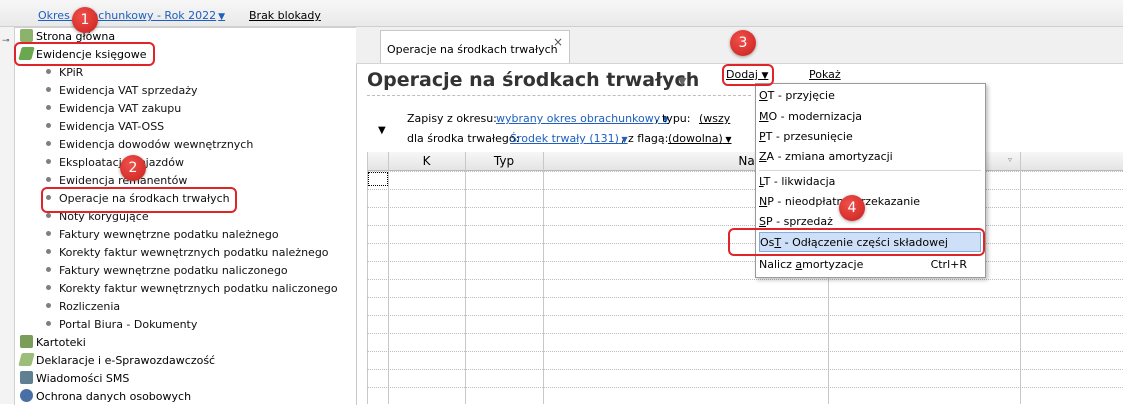 Image resolution: width=1123 pixels, height=405 pixels. What do you see at coordinates (870, 265) in the screenshot?
I see `menu-item-accrue-depreciation: Nalicz amortyzacje Ctrl+R` at bounding box center [870, 265].